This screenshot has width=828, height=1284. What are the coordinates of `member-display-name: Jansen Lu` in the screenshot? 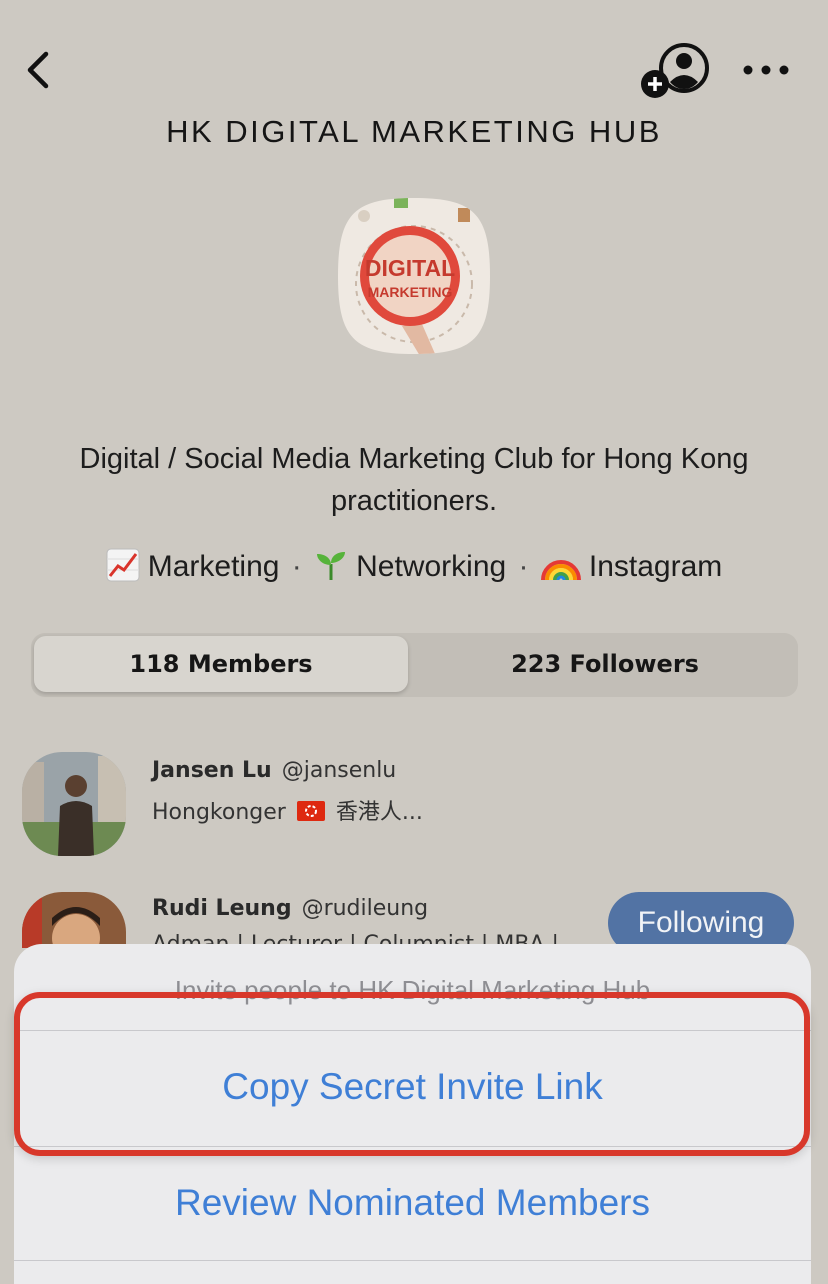 It's located at (212, 770).